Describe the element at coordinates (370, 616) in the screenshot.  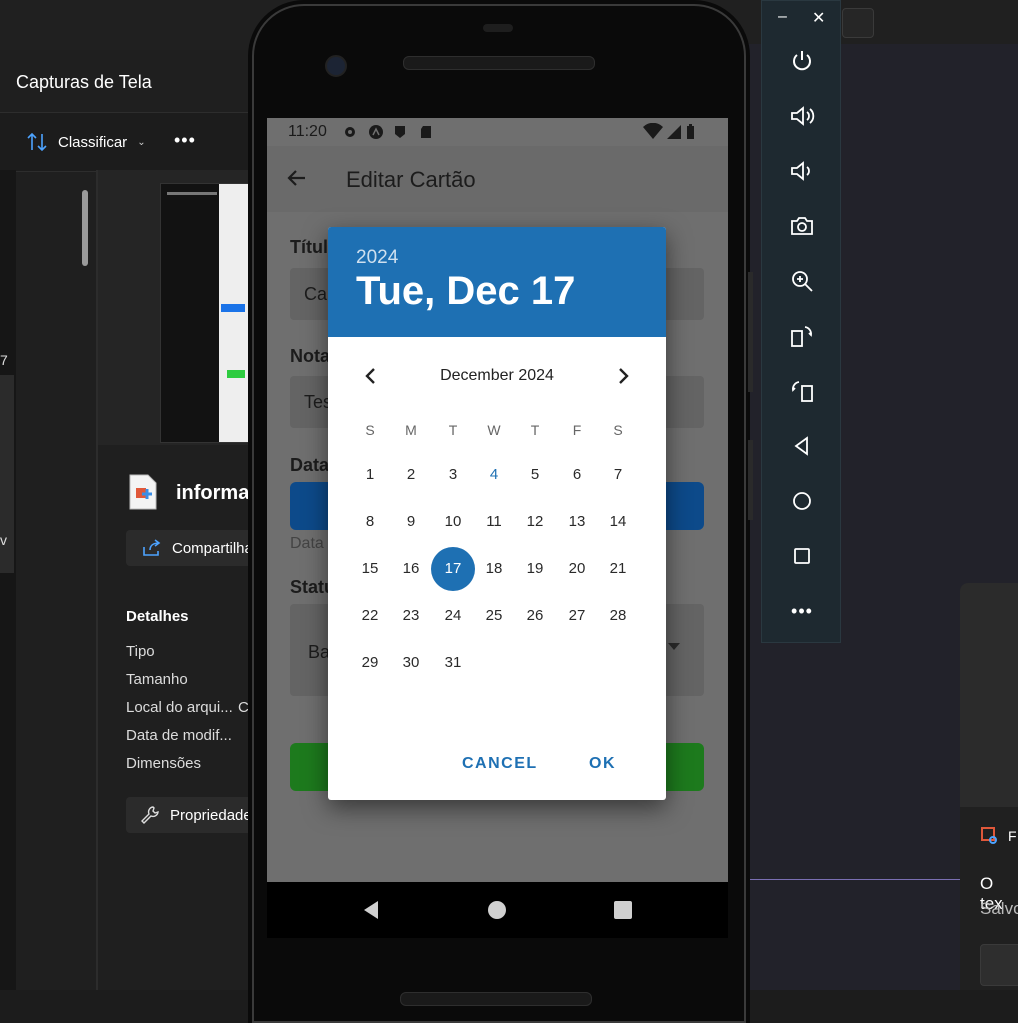
I see `calendar-day: 22` at that location.